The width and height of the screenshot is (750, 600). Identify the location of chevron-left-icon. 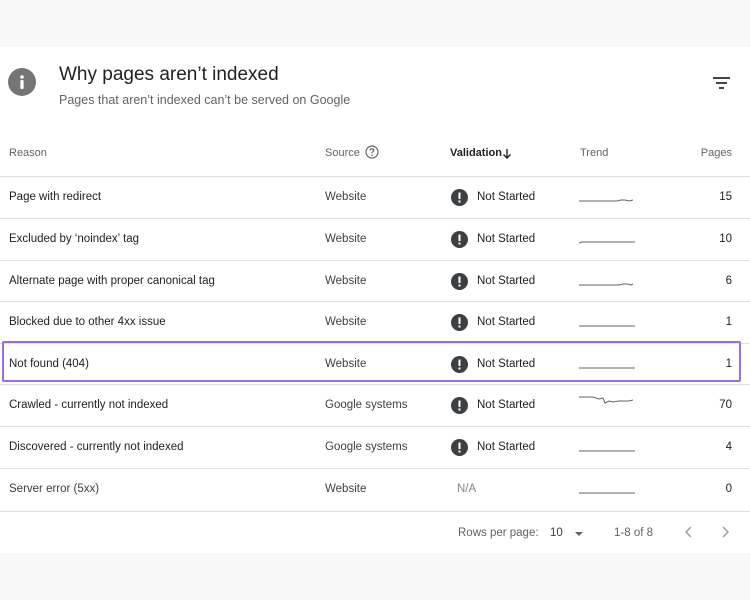
(688, 532).